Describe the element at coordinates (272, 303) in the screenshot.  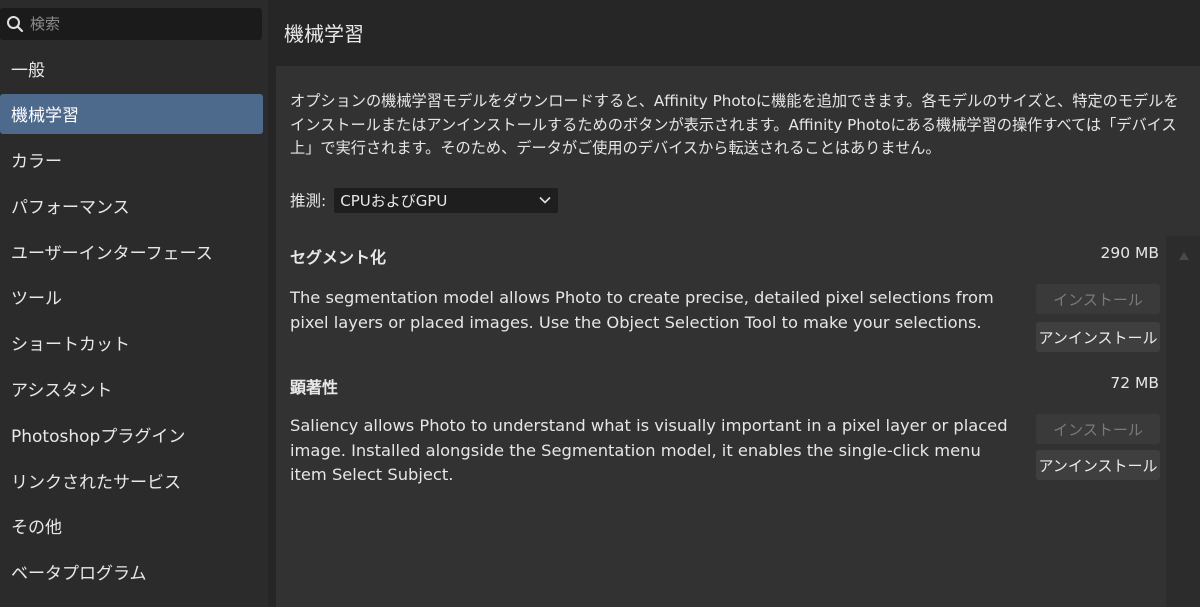
I see `sidebar-divider` at that location.